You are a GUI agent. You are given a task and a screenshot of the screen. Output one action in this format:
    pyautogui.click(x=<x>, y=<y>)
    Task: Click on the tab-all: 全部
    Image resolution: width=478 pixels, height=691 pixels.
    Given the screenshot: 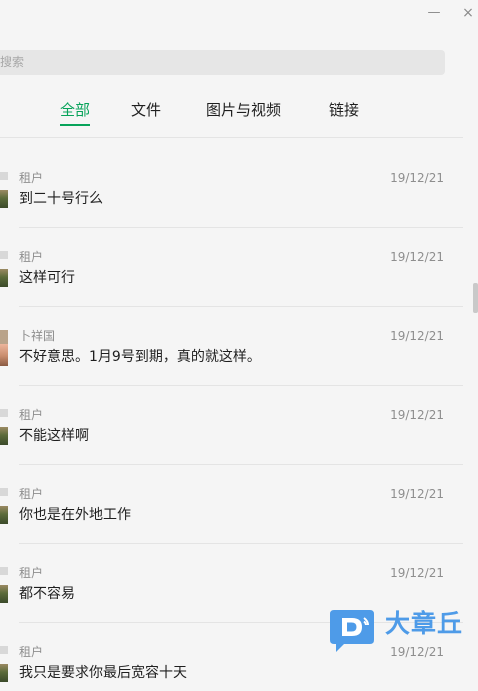 What is the action you would take?
    pyautogui.click(x=75, y=110)
    